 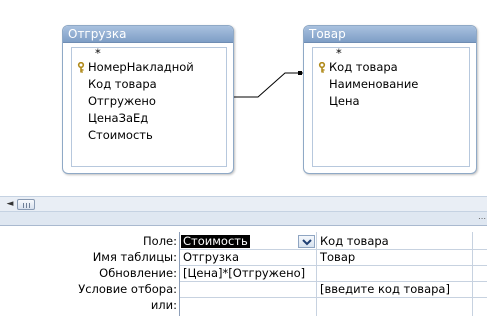 What do you see at coordinates (482, 218) in the screenshot?
I see `splitter-grip-icon: ⋯` at bounding box center [482, 218].